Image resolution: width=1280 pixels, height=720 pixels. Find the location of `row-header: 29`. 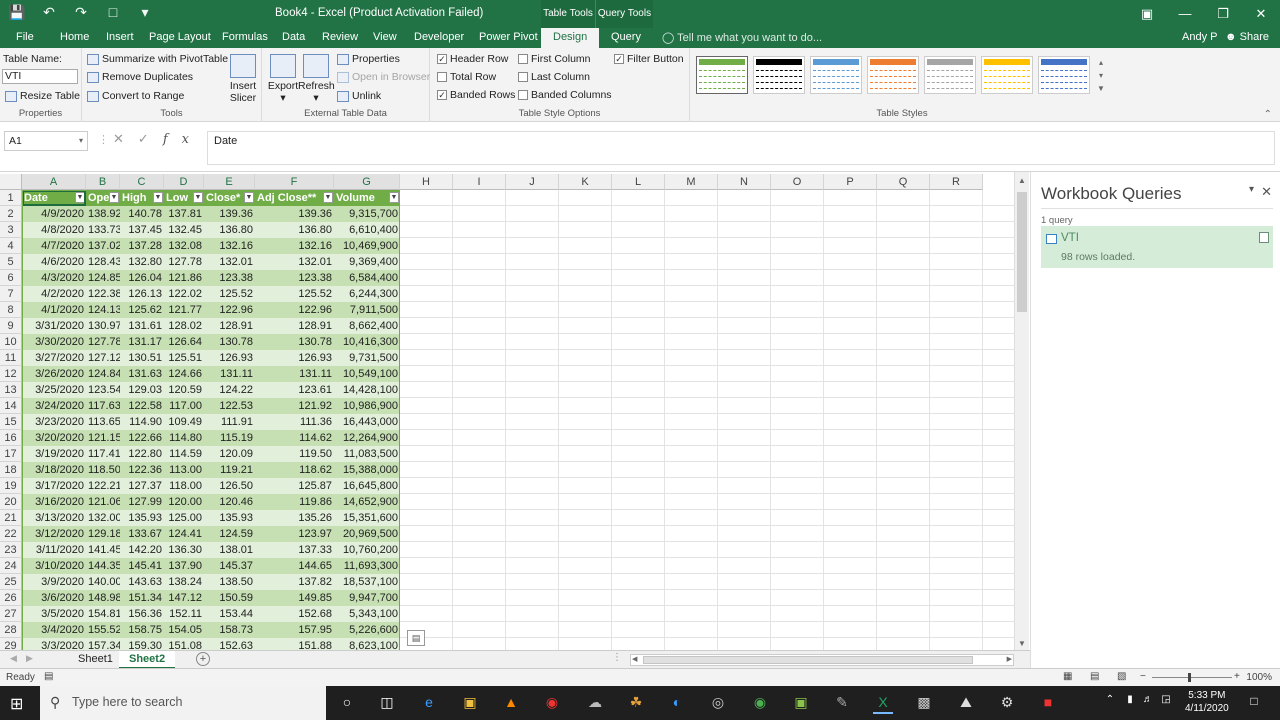

row-header: 29 is located at coordinates (11, 644).